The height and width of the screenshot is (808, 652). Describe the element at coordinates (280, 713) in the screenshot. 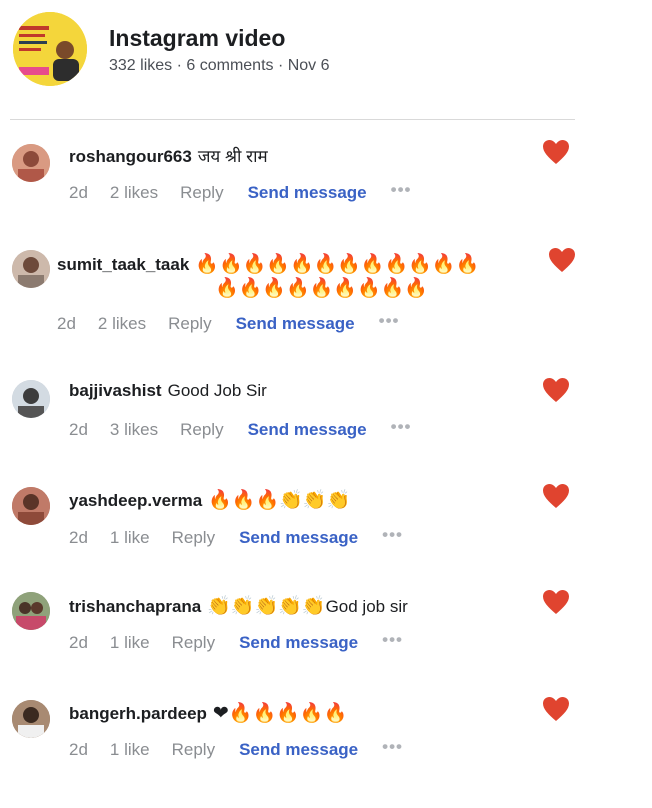

I see `emoji-reaction: ❤🔥🔥🔥🔥🔥` at that location.